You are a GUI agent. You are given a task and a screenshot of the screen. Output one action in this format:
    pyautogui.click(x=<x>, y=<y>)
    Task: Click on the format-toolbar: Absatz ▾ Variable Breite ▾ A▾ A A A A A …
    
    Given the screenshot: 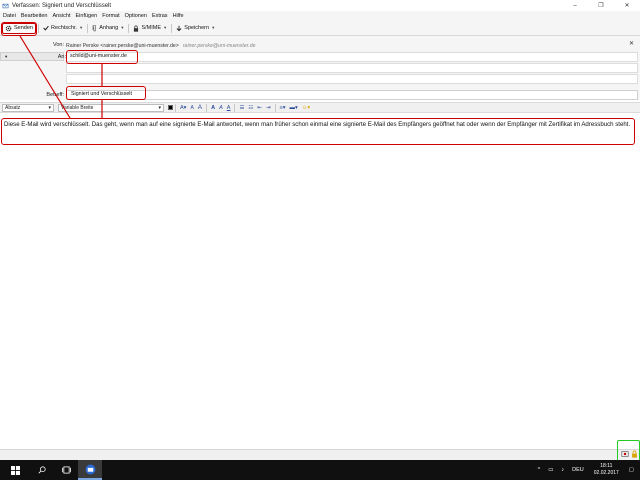 What is the action you would take?
    pyautogui.click(x=320, y=107)
    